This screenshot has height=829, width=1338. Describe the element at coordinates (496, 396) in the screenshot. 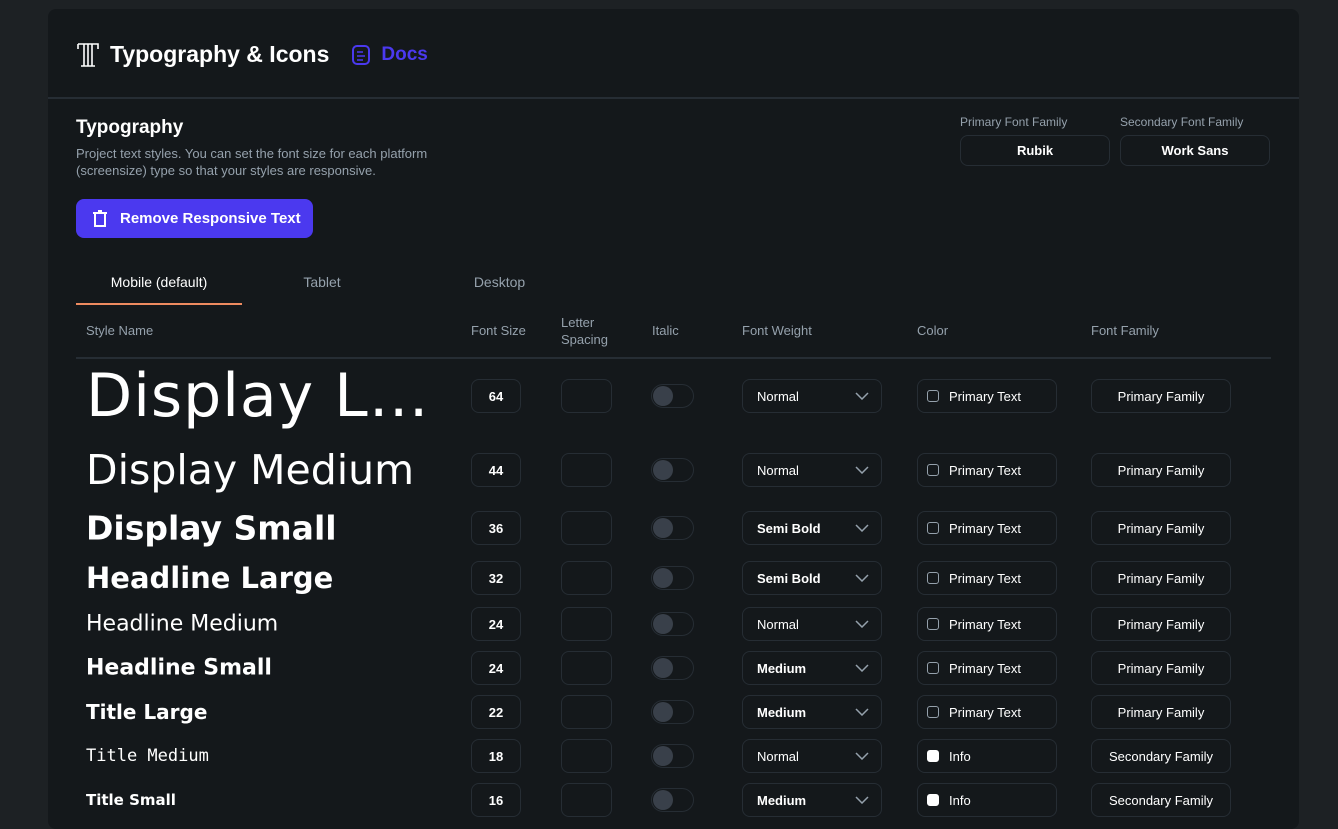

I see `font-size-input: 64` at that location.